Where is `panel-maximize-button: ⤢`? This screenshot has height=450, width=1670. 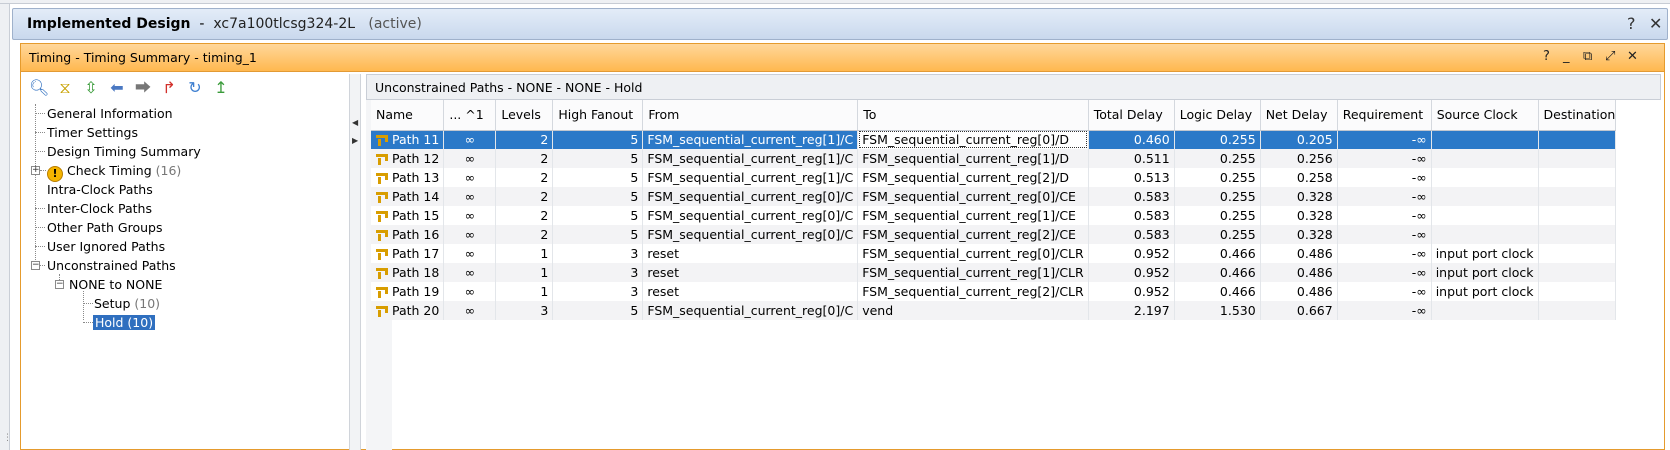 panel-maximize-button: ⤢ is located at coordinates (1610, 56).